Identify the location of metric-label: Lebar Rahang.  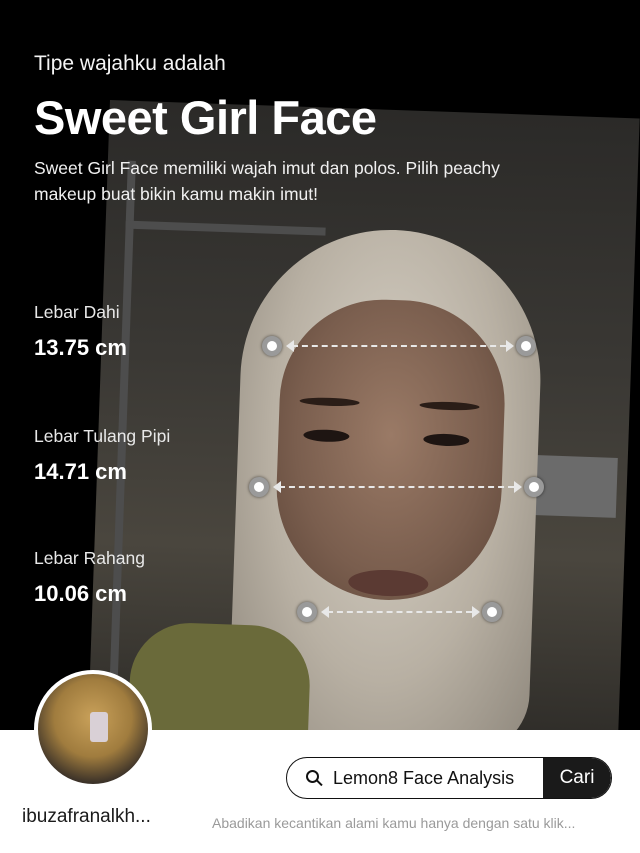
(89, 558).